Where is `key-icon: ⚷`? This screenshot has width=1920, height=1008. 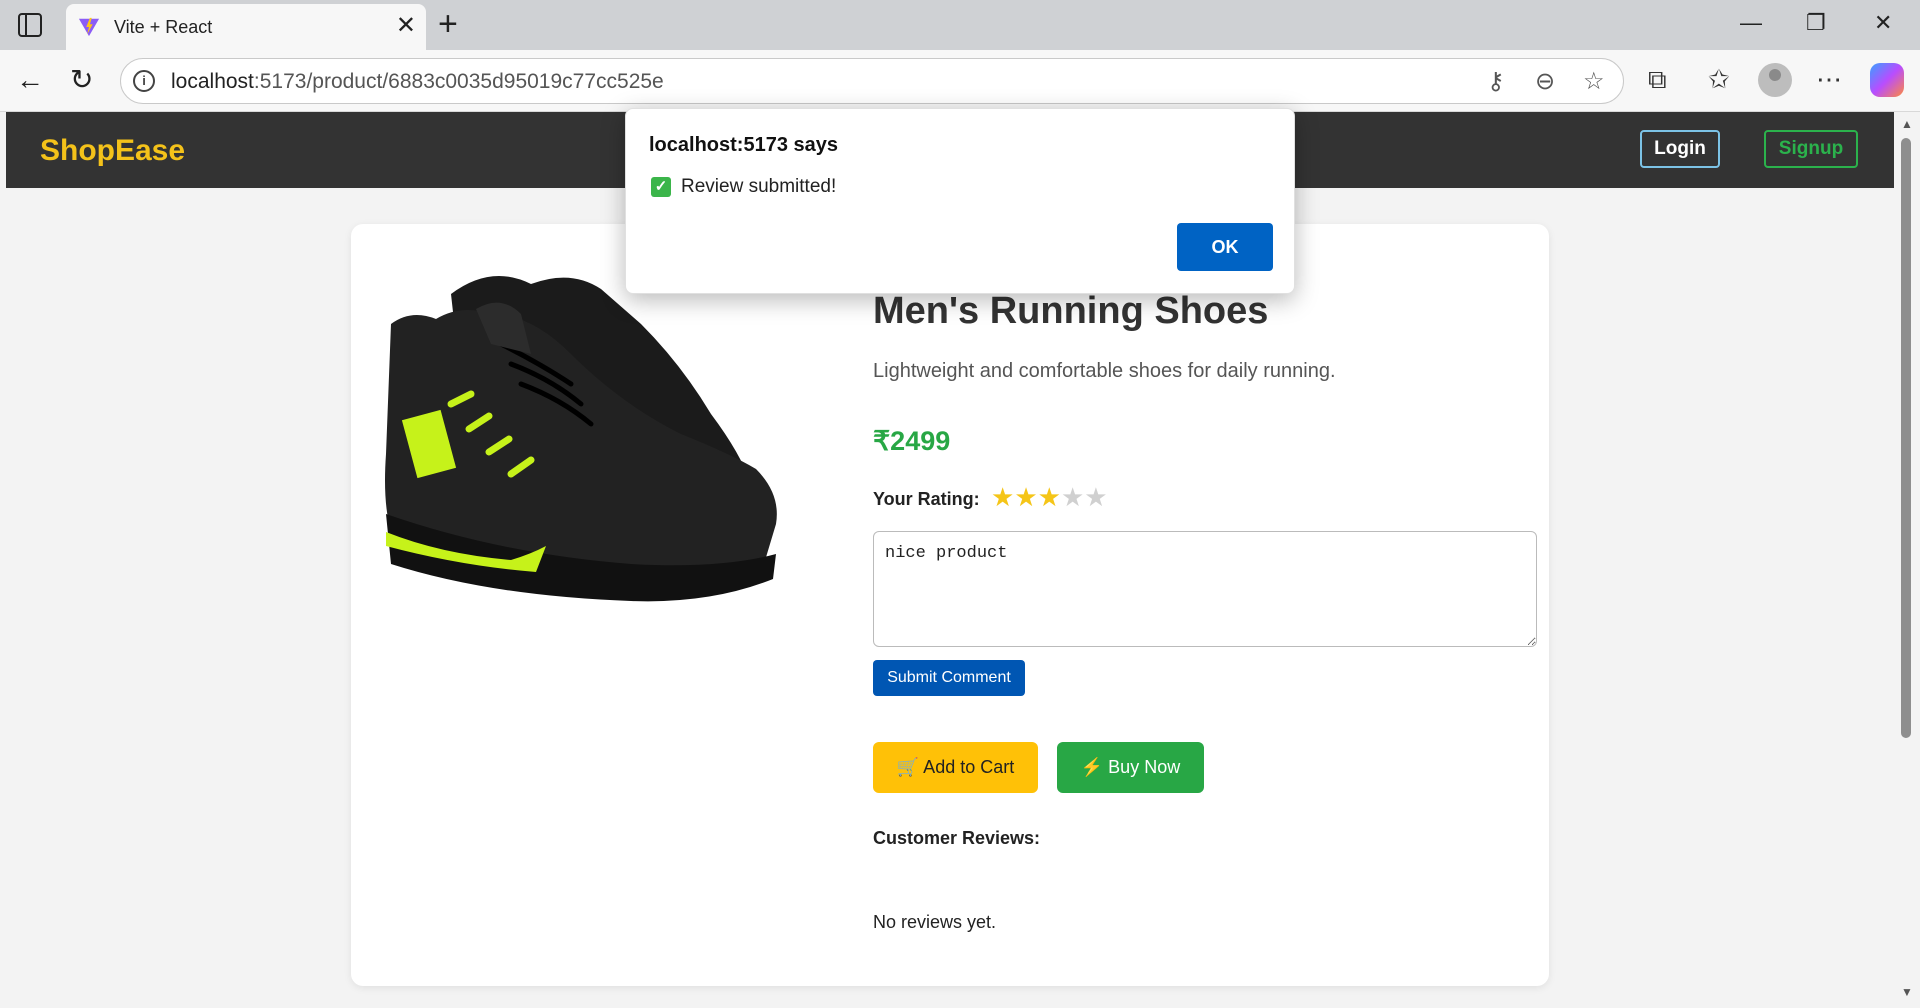
key-icon: ⚷ is located at coordinates (1496, 82).